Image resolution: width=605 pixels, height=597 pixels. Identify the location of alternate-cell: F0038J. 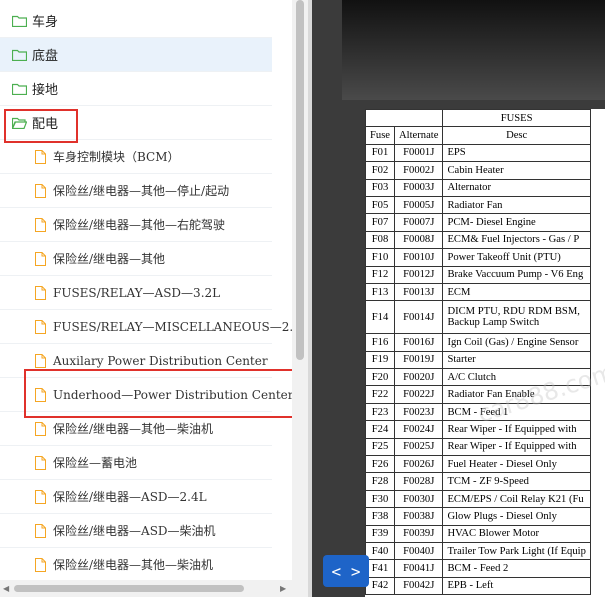
(419, 516).